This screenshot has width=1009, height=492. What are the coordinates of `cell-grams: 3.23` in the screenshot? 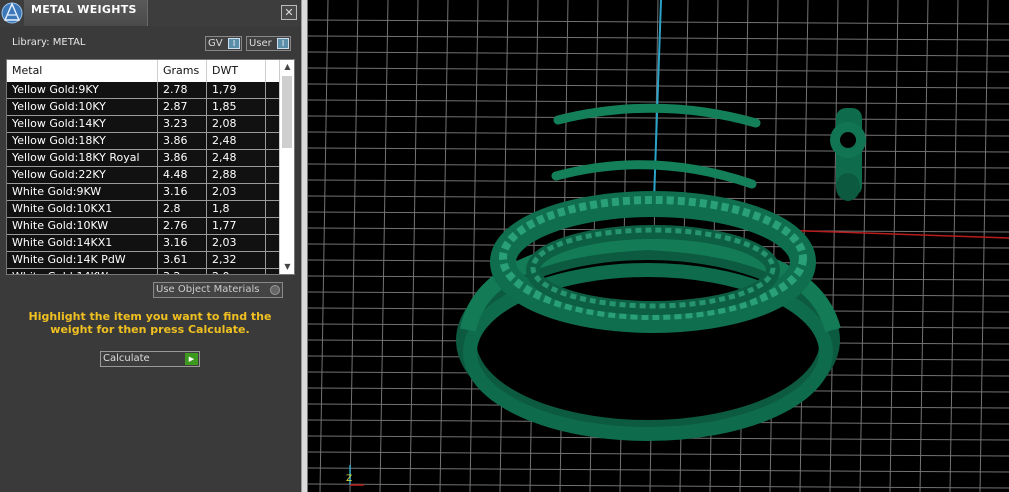 It's located at (182, 124).